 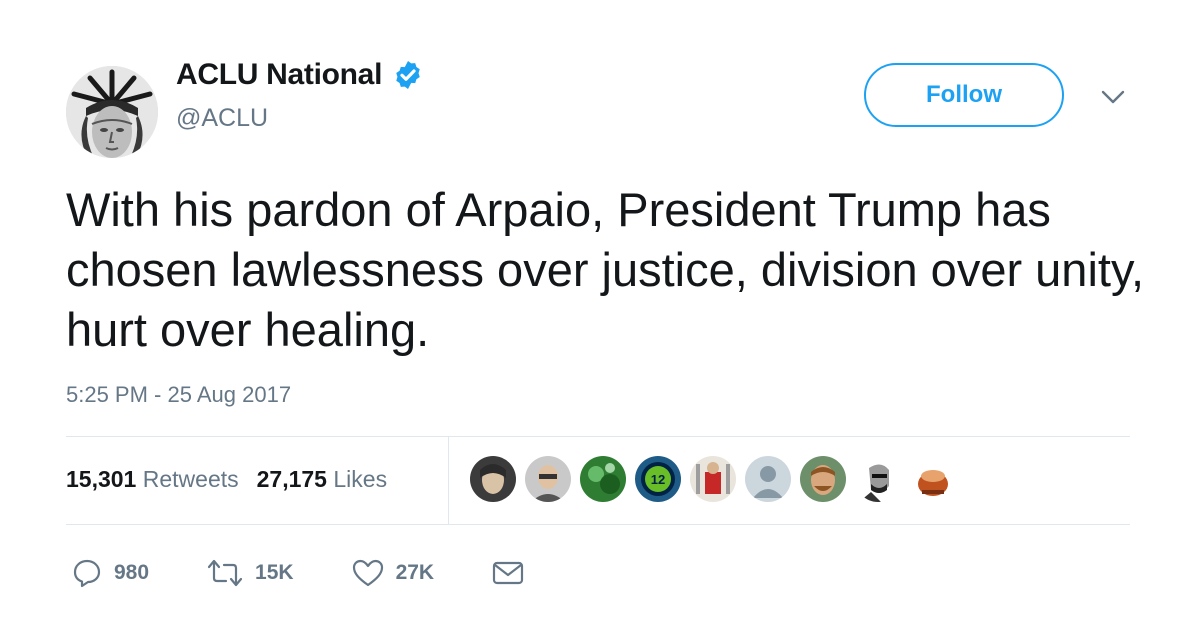 I want to click on likes-label: Likes, so click(x=360, y=479).